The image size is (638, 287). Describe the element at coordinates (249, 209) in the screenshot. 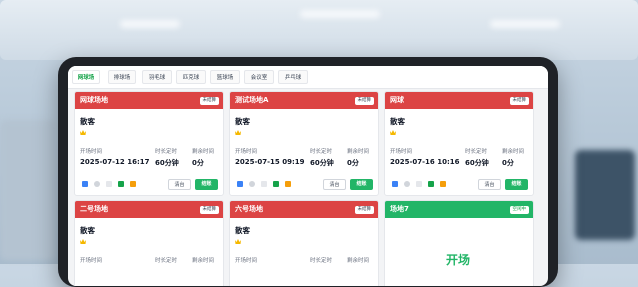

I see `venue-title: 六号场地` at that location.